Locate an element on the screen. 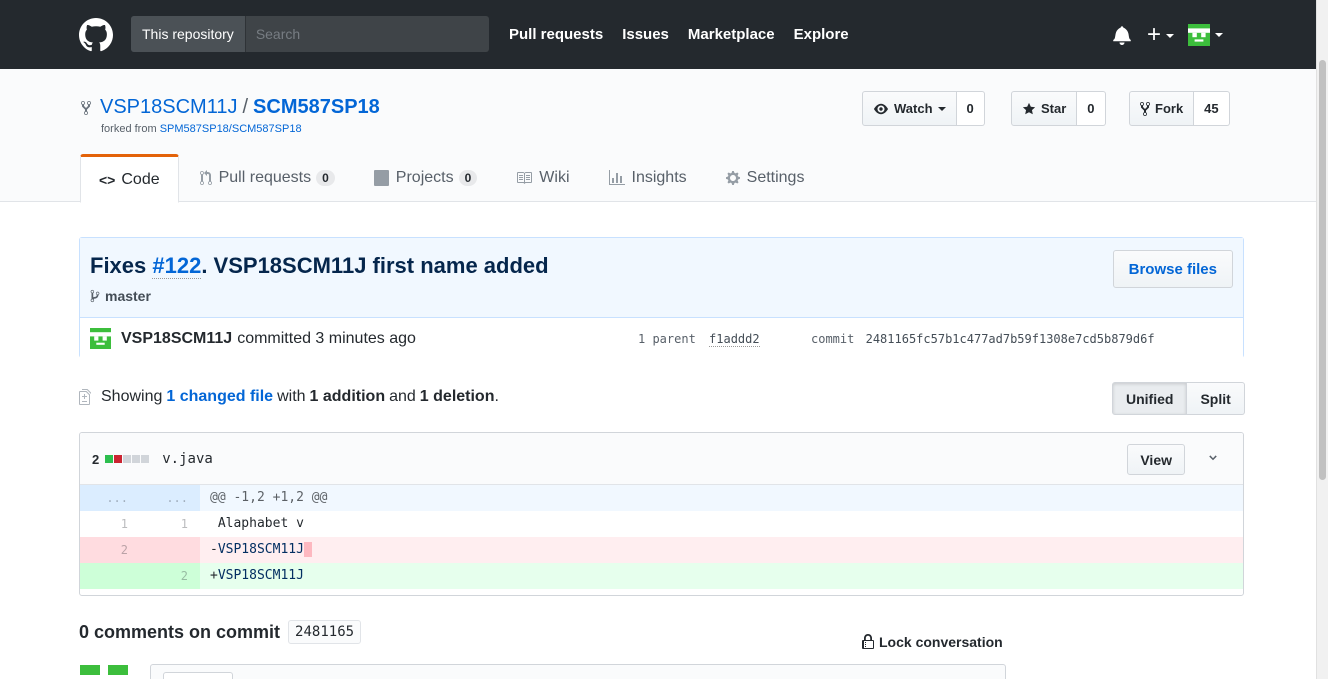  github-logo-icon is located at coordinates (96, 35).